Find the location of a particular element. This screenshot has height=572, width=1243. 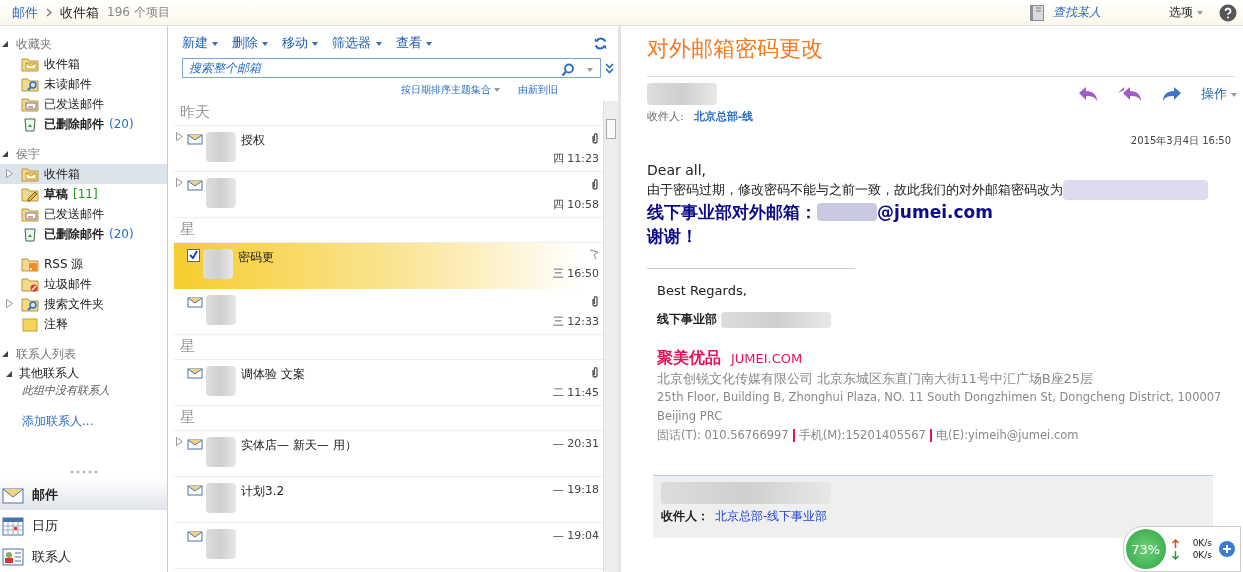

search-field: 搜索整个邮箱 is located at coordinates (391, 68).